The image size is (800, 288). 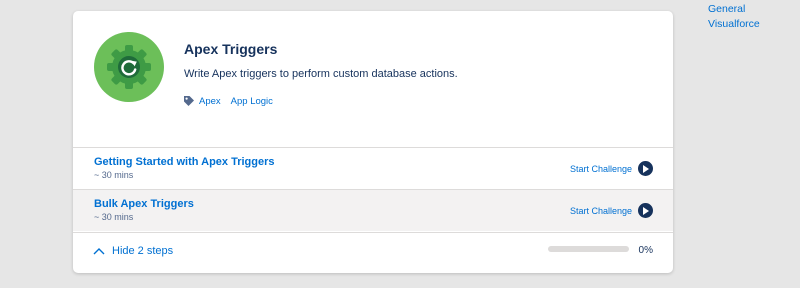 What do you see at coordinates (588, 249) in the screenshot?
I see `progress-bar` at bounding box center [588, 249].